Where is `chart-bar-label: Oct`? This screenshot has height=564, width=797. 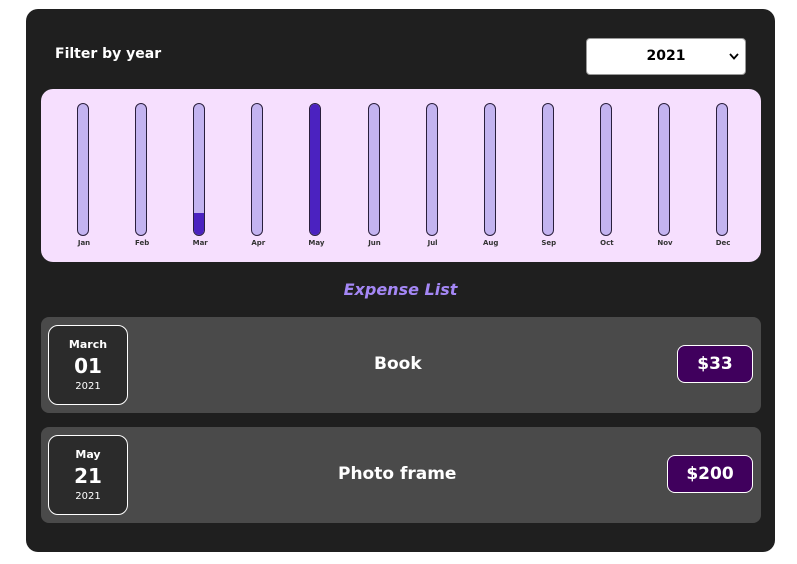 chart-bar-label: Oct is located at coordinates (607, 243).